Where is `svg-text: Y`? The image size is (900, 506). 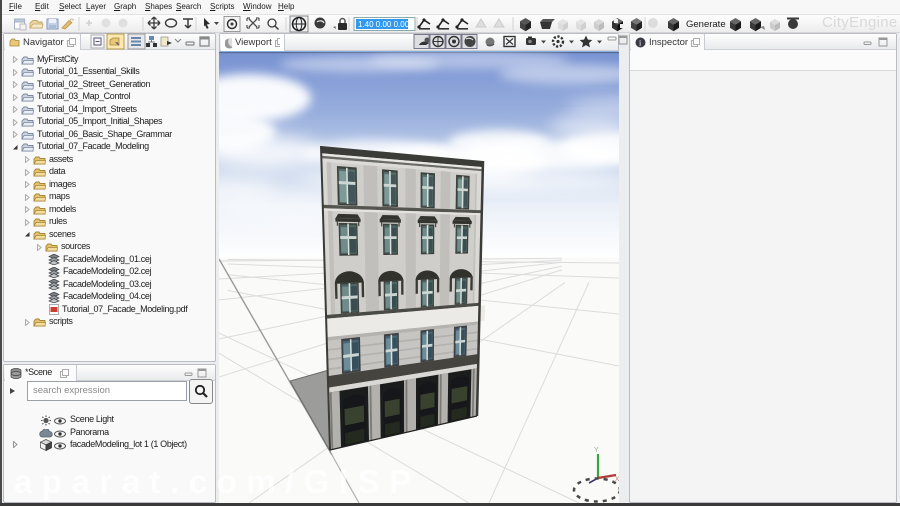 svg-text: Y is located at coordinates (596, 450).